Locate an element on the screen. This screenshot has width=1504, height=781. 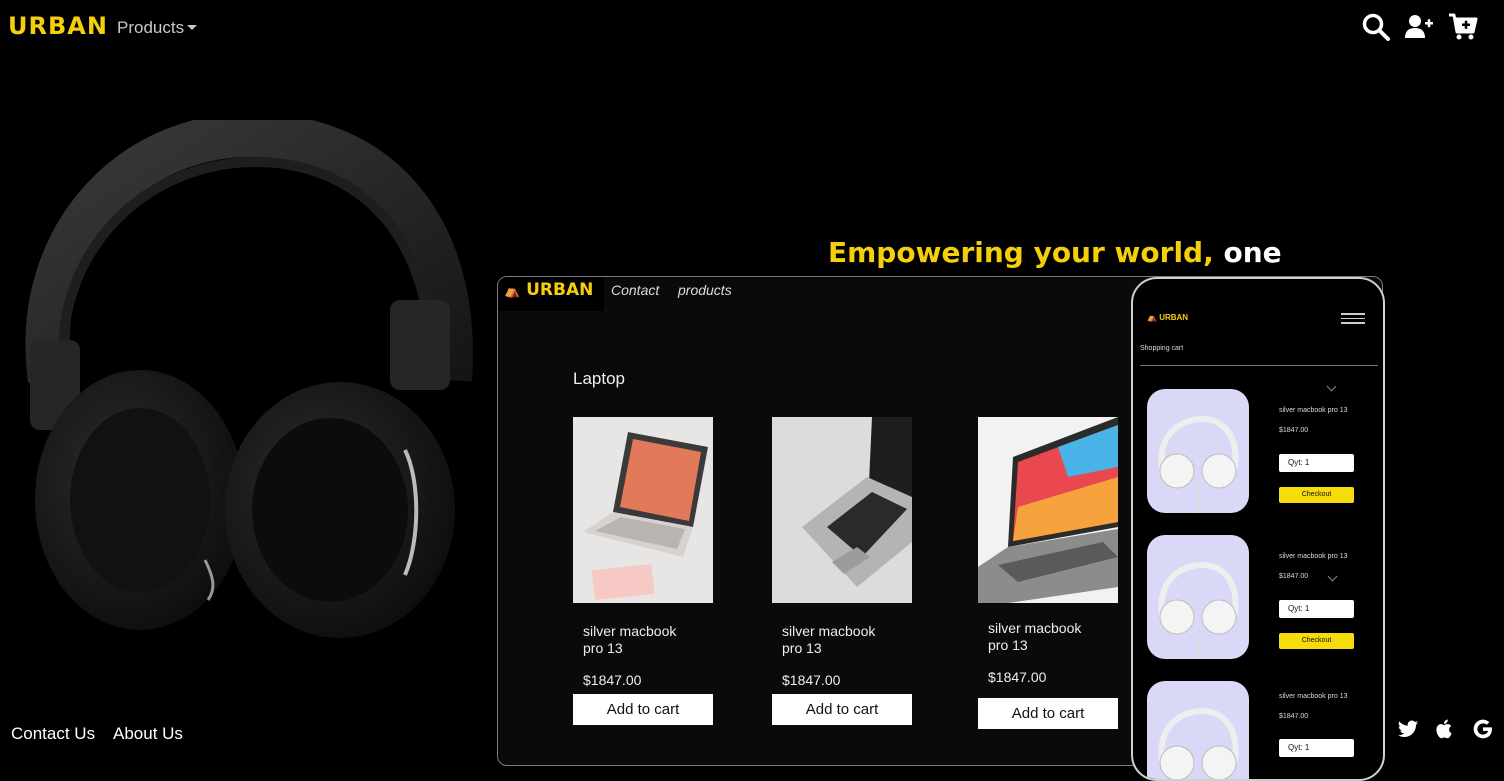
cart-item: silver macbook pro 13 $1847.00 Qyt: 1 is located at coordinates (1263, 730).